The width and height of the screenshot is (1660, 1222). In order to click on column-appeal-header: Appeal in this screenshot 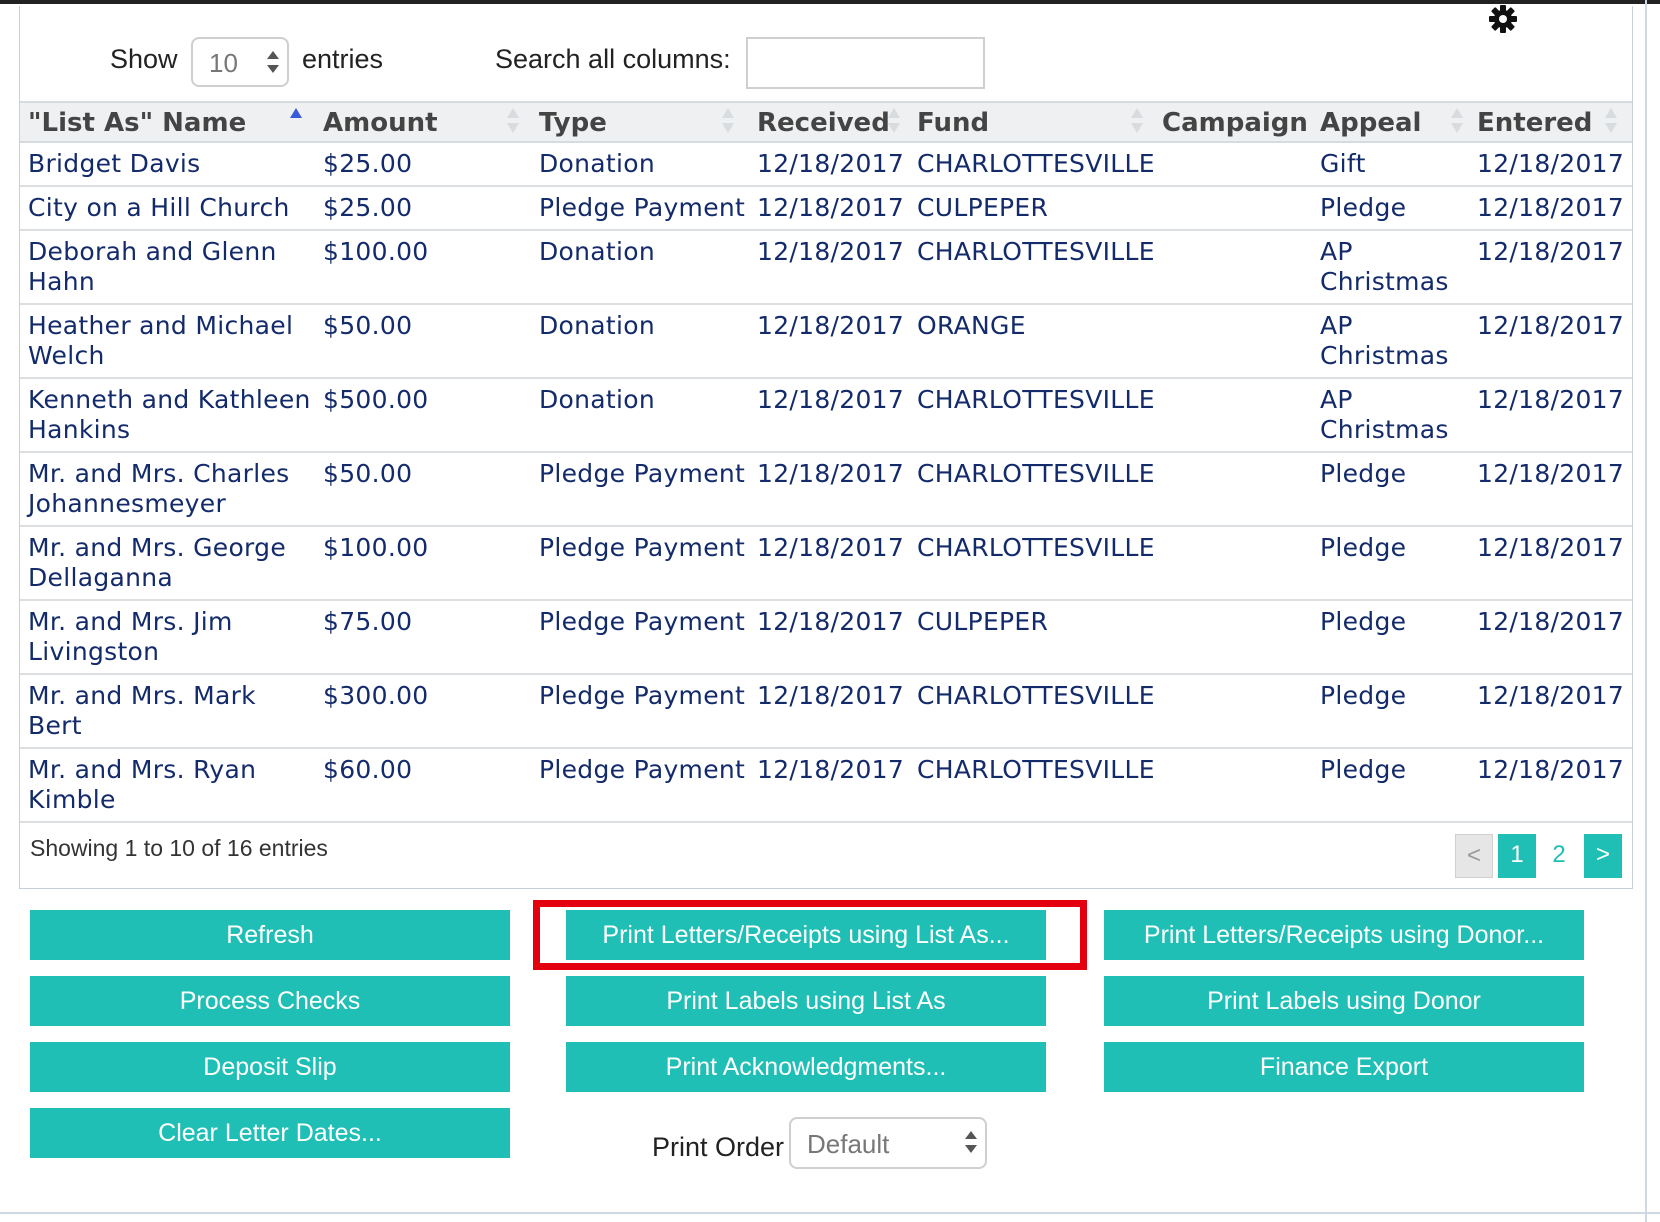, I will do `click(1370, 123)`.